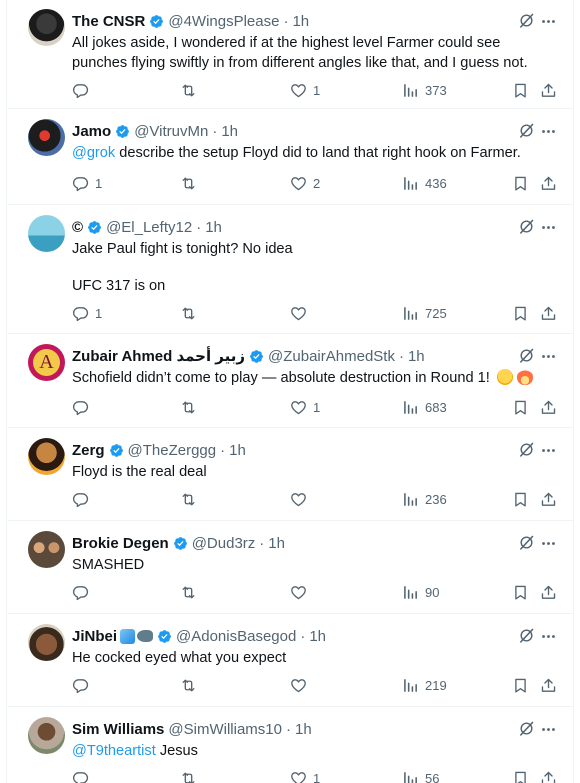 This screenshot has height=783, width=580. I want to click on views-button: 725, so click(424, 313).